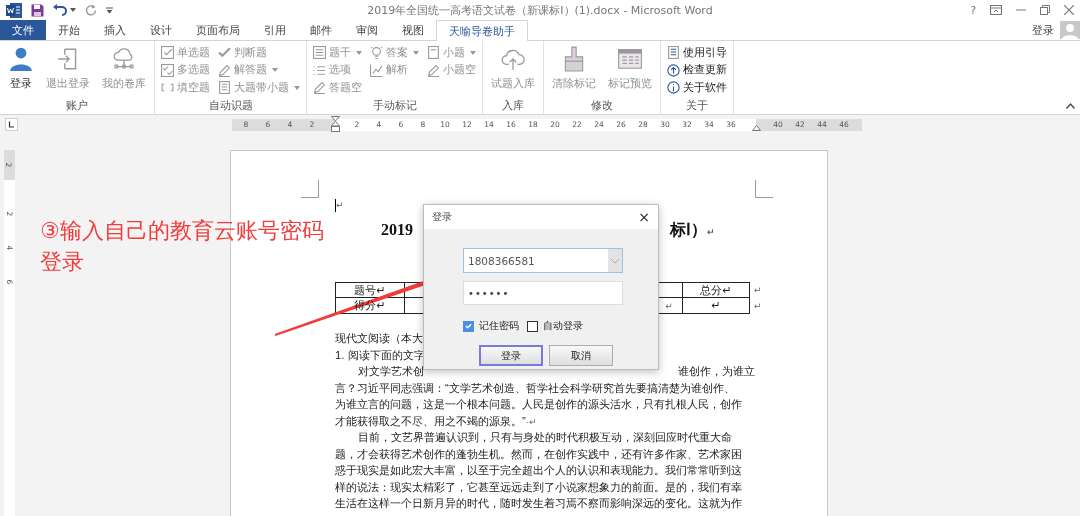 This screenshot has width=1080, height=516. I want to click on group-label: 账户, so click(77, 106).